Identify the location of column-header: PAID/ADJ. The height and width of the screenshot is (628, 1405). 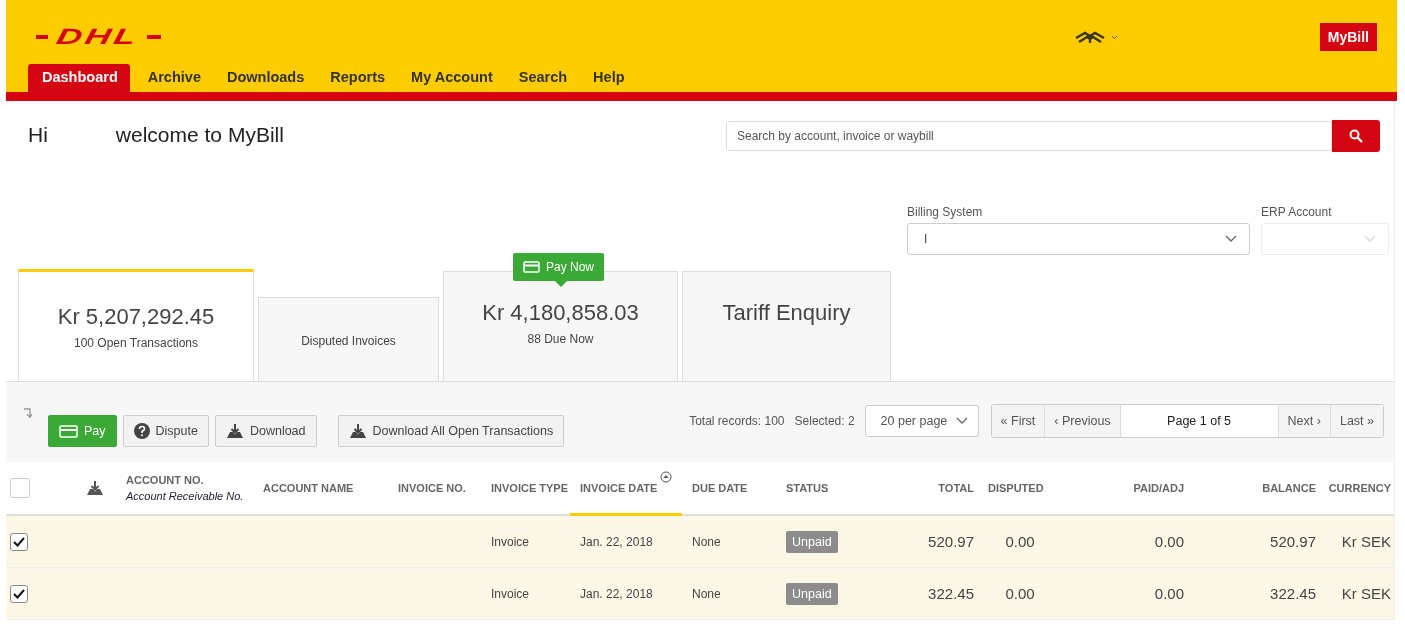
(1158, 488).